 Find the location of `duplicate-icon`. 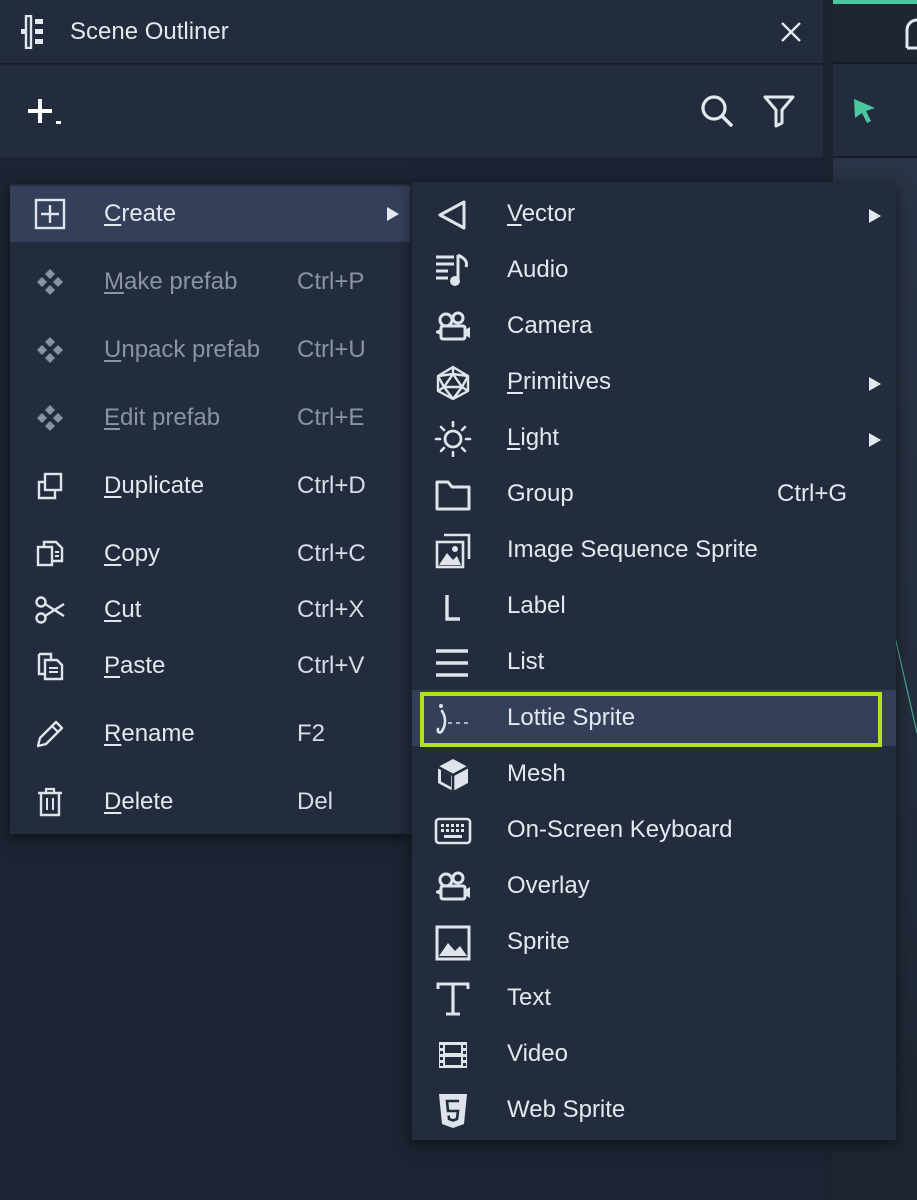

duplicate-icon is located at coordinates (50, 486).